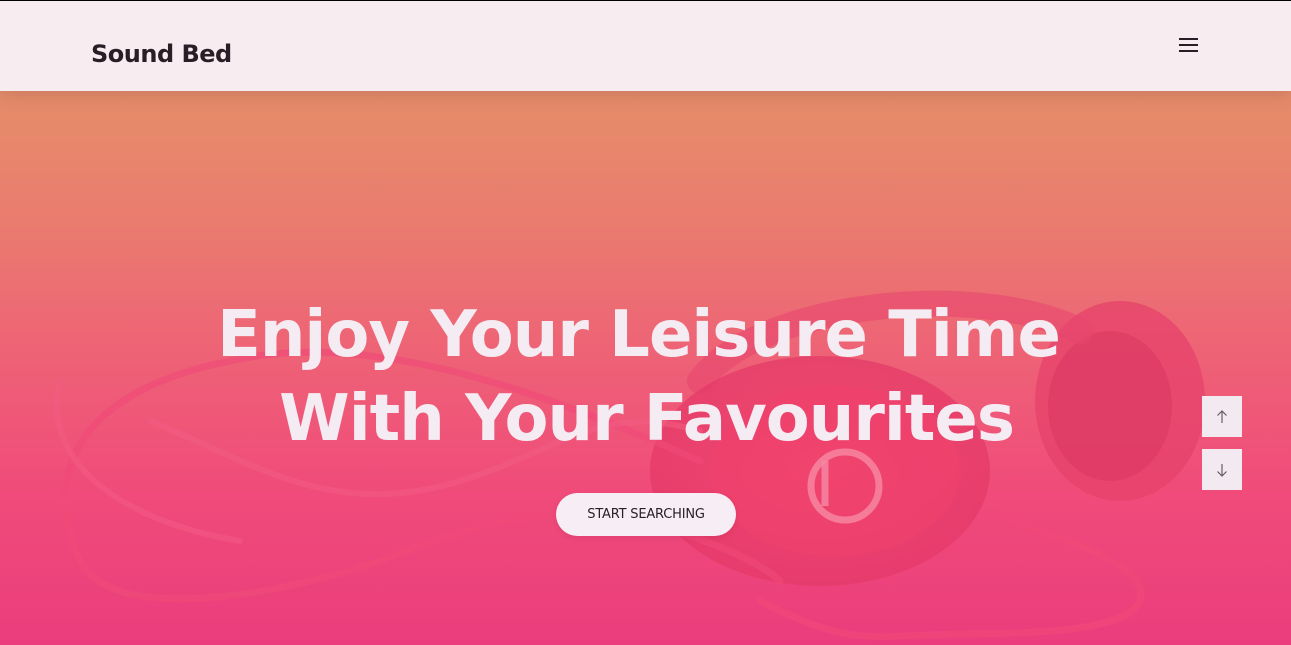 The width and height of the screenshot is (1291, 645). Describe the element at coordinates (1188, 39) in the screenshot. I see `menu-bar-top` at that location.